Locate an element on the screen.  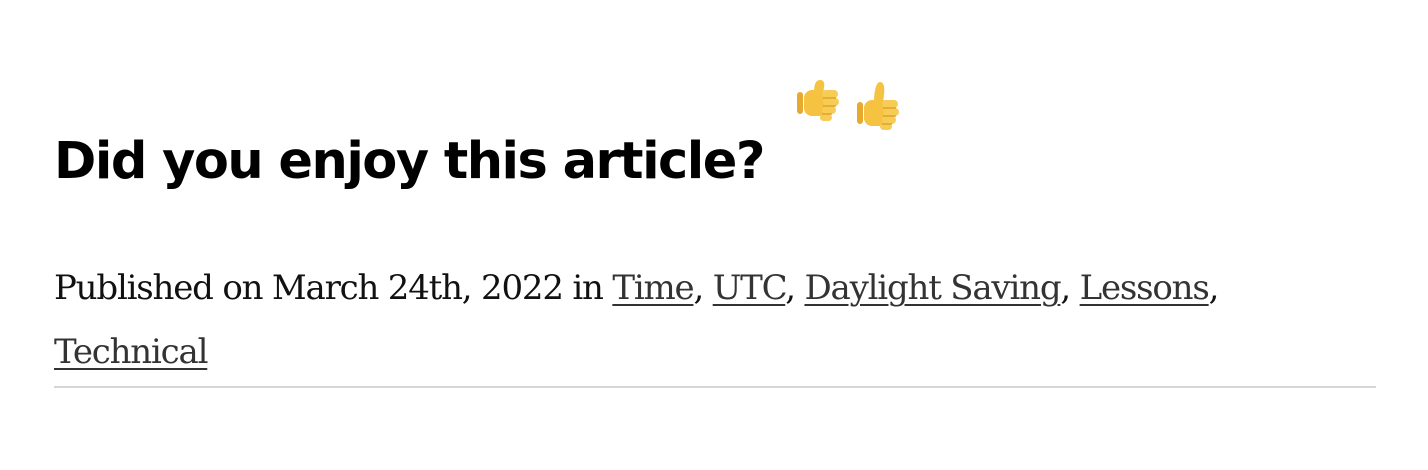
published-date-text: Published on March 24th, 2022 in is located at coordinates (333, 288).